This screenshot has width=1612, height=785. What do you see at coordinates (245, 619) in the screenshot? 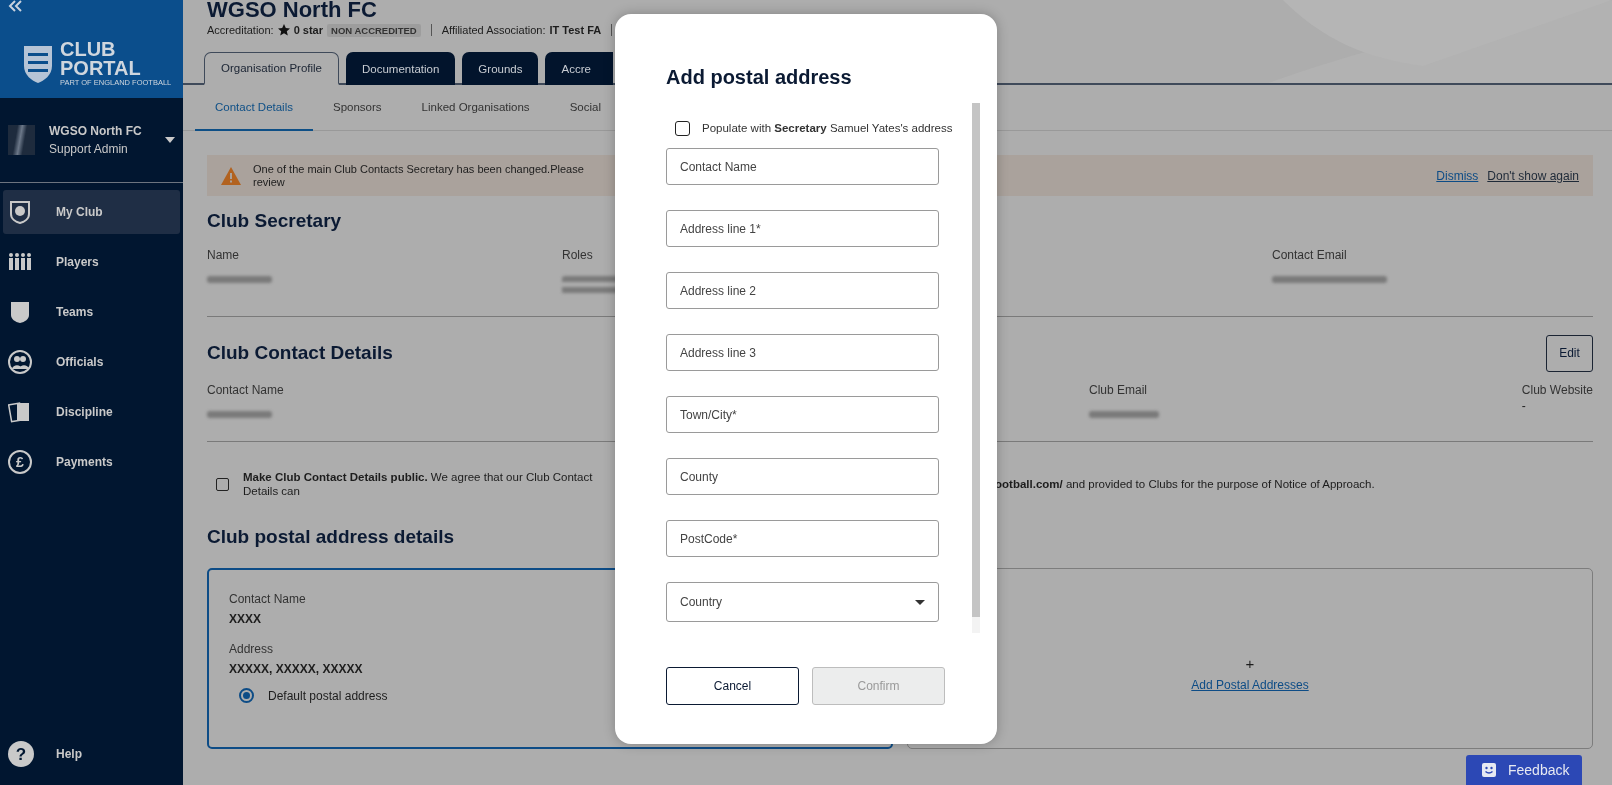
I see `field-value: XXXX` at bounding box center [245, 619].